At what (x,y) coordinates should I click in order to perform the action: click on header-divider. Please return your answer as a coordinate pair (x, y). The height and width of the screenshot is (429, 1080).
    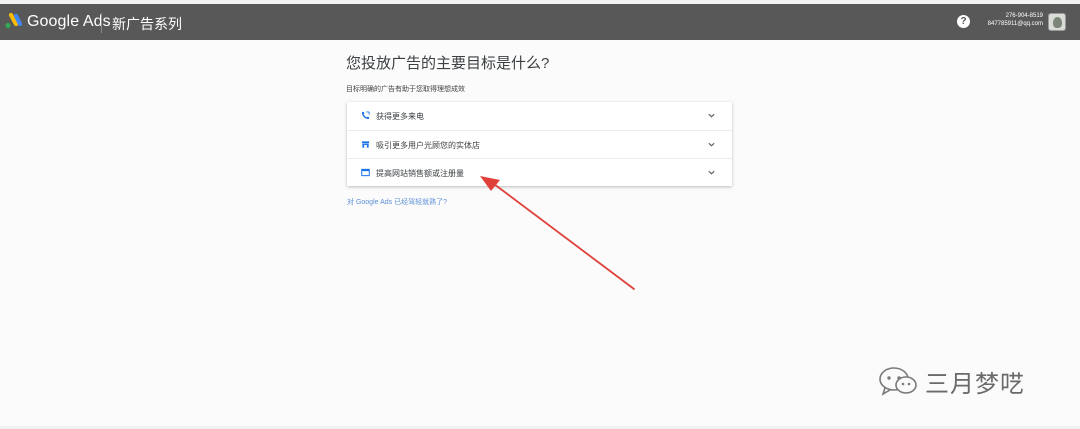
    Looking at the image, I should click on (101, 23).